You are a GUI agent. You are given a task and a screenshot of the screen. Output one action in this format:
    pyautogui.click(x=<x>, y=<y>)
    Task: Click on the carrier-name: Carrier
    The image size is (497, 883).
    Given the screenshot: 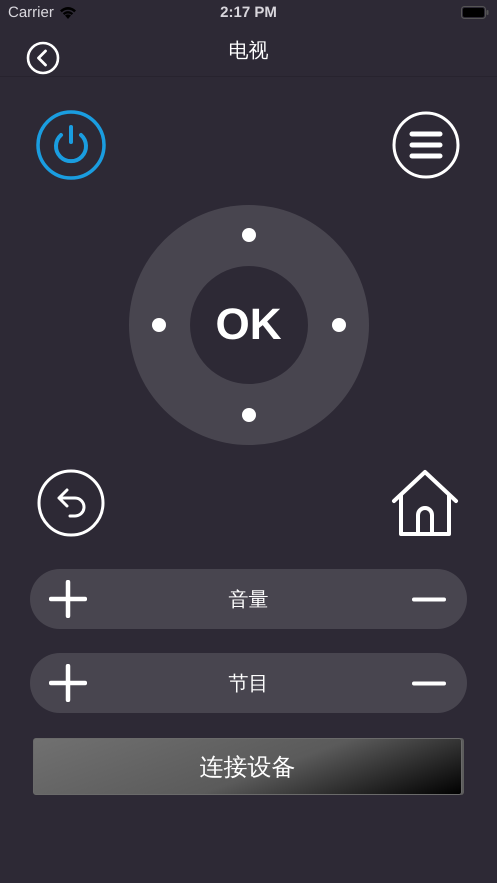 What is the action you would take?
    pyautogui.click(x=31, y=12)
    